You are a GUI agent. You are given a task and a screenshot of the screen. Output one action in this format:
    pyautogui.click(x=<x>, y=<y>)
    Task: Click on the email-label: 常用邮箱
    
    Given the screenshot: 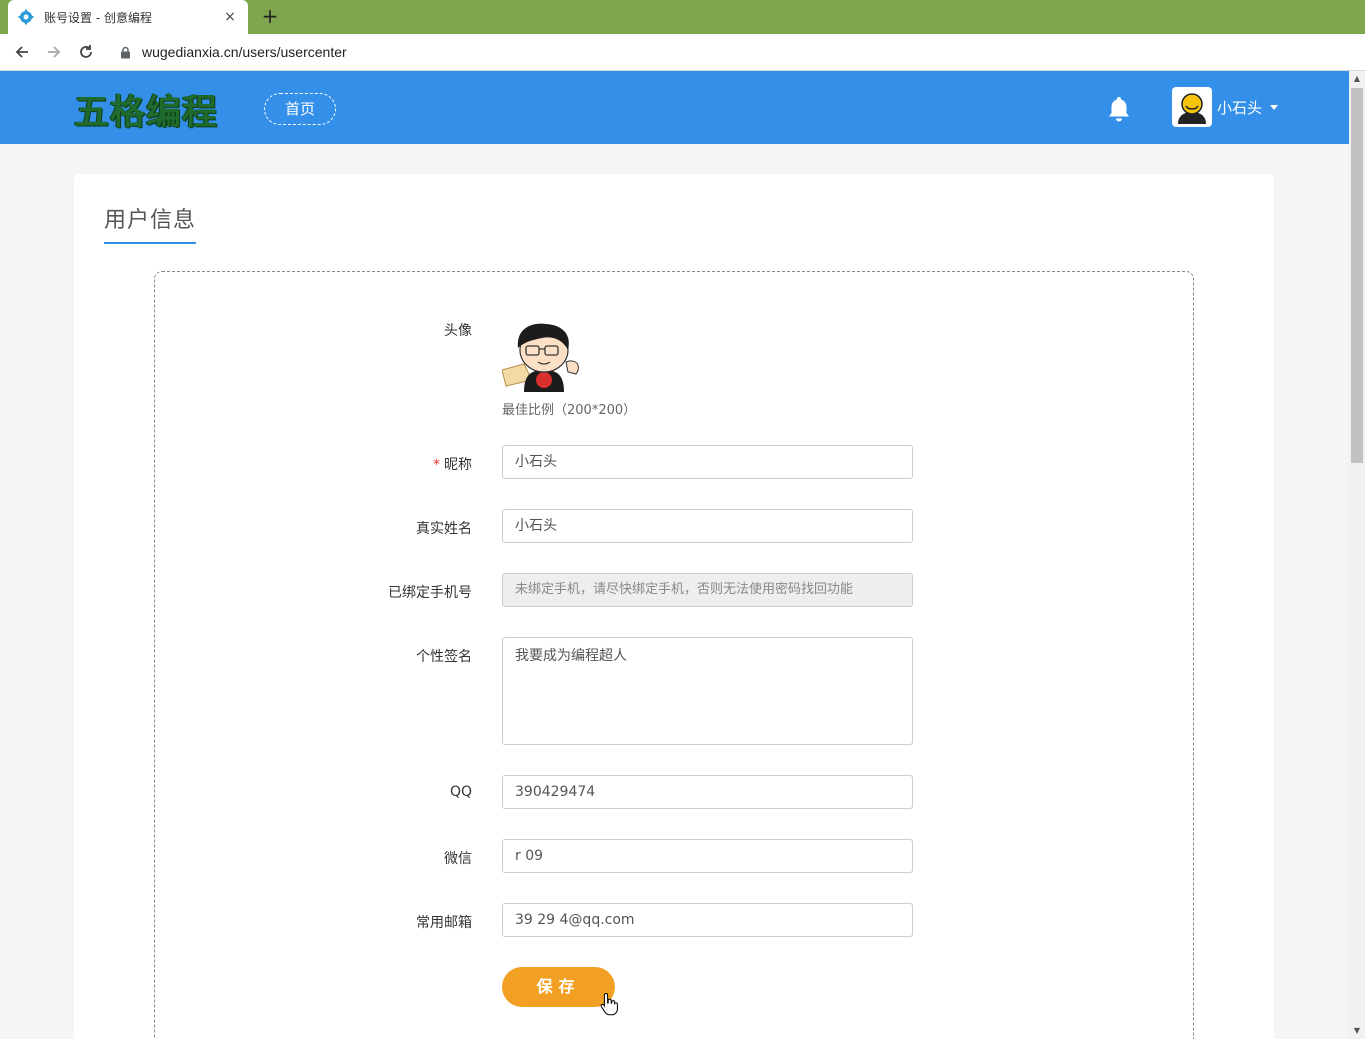 What is the action you would take?
    pyautogui.click(x=444, y=923)
    